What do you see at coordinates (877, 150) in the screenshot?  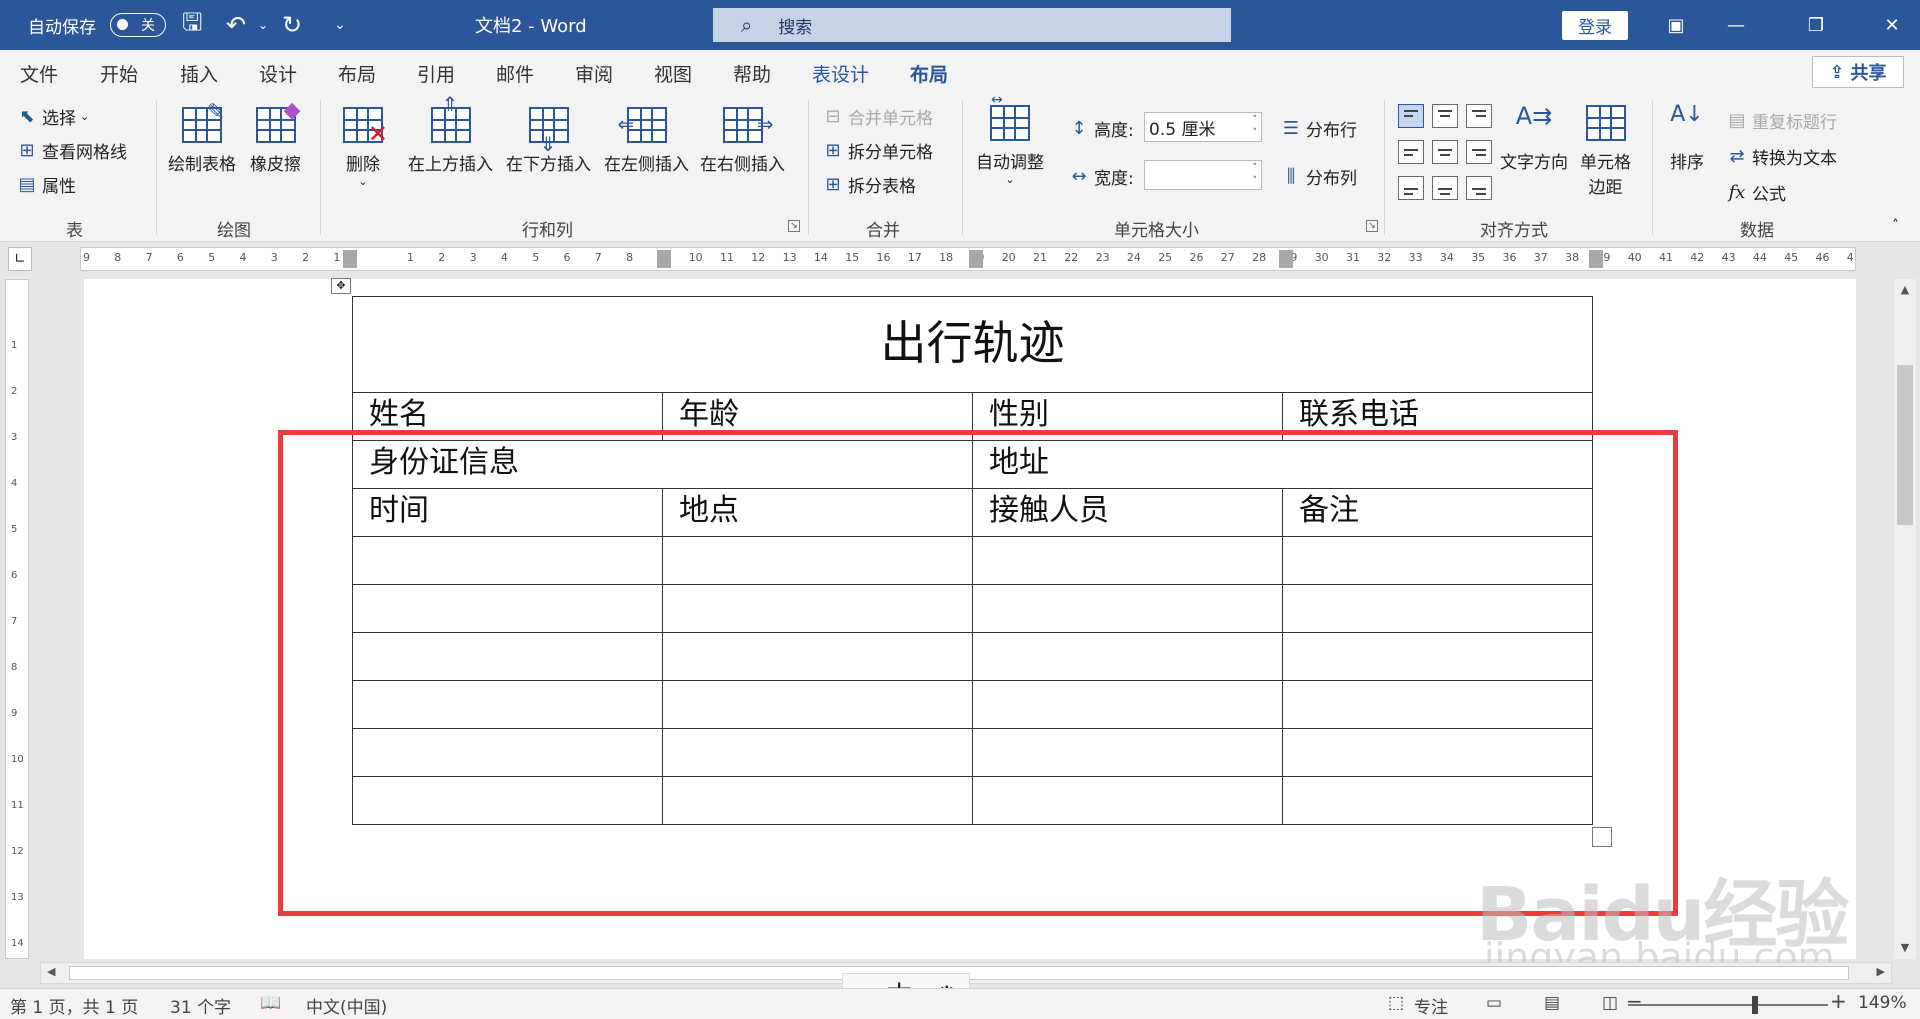 I see `split-cells-button: ⊞ 拆分单元格` at bounding box center [877, 150].